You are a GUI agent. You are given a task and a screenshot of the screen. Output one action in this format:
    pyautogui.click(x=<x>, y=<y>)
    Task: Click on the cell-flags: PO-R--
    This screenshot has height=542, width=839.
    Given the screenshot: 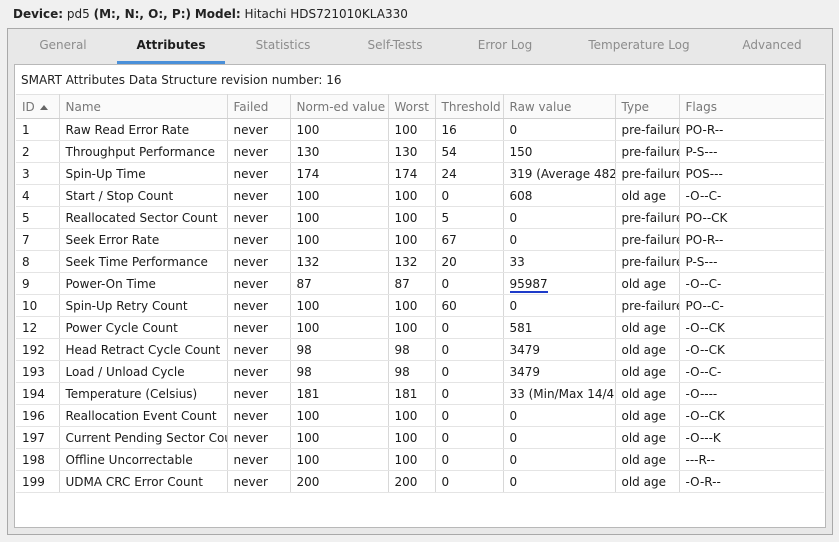 What is the action you would take?
    pyautogui.click(x=751, y=129)
    